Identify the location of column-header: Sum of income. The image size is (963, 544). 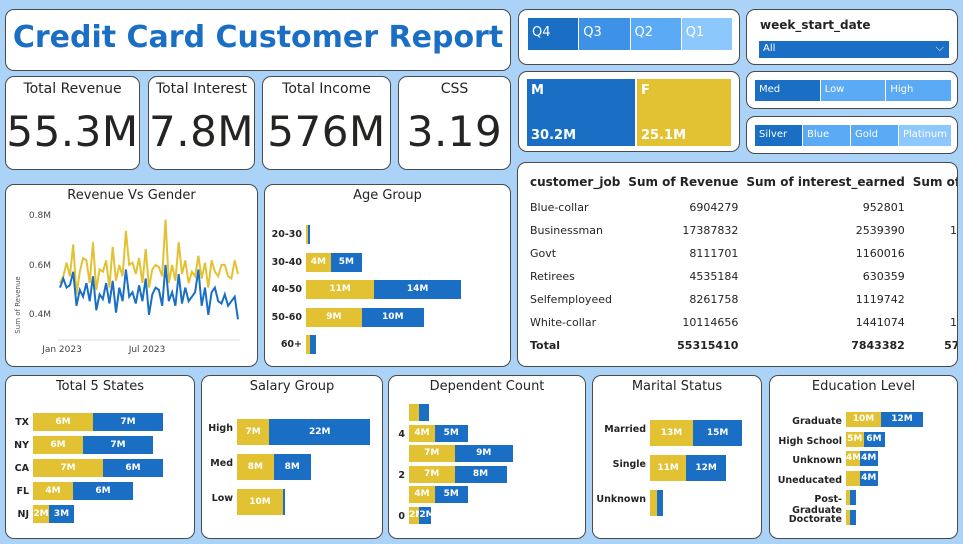
(933, 182).